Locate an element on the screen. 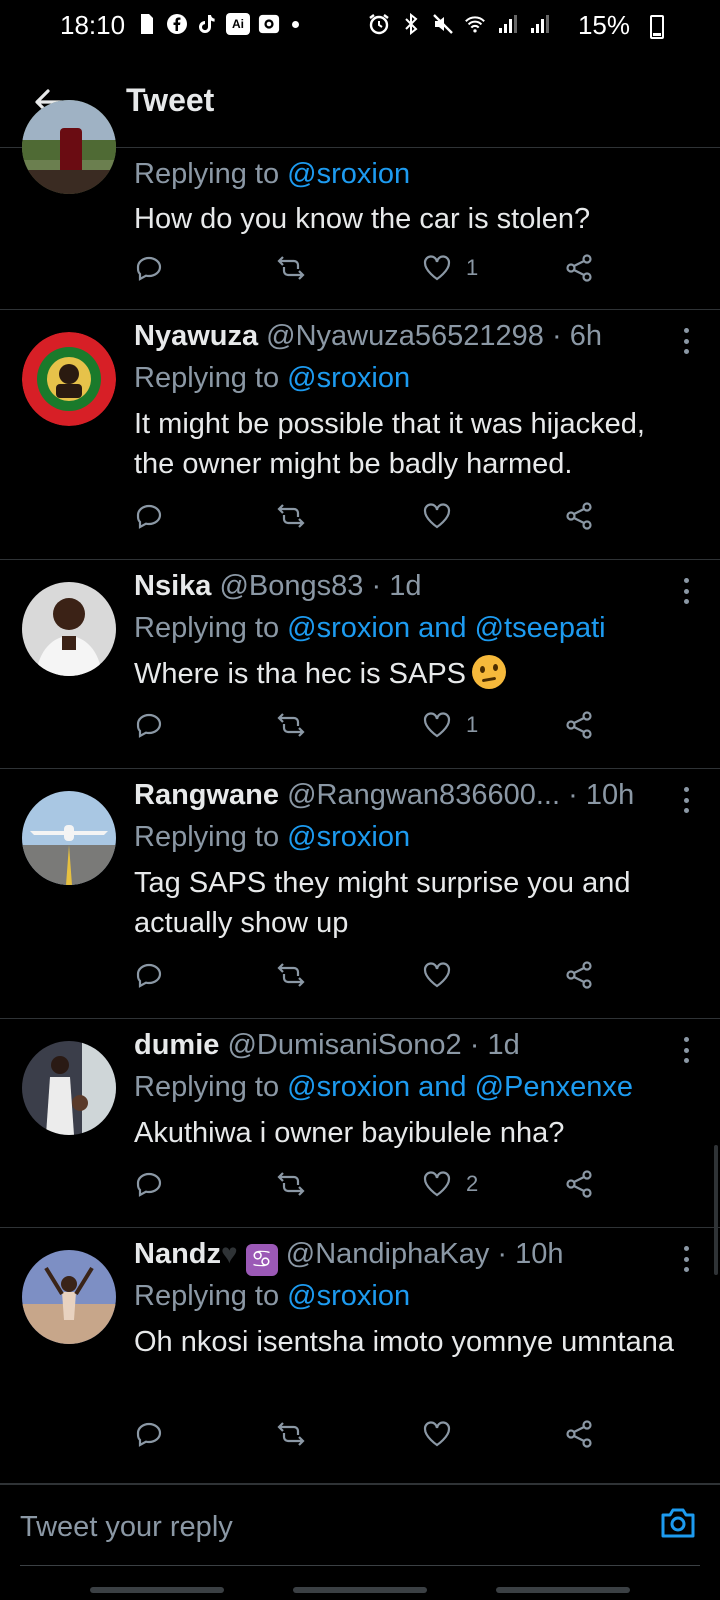  user-handle: @NandiphaKay is located at coordinates (388, 1254).